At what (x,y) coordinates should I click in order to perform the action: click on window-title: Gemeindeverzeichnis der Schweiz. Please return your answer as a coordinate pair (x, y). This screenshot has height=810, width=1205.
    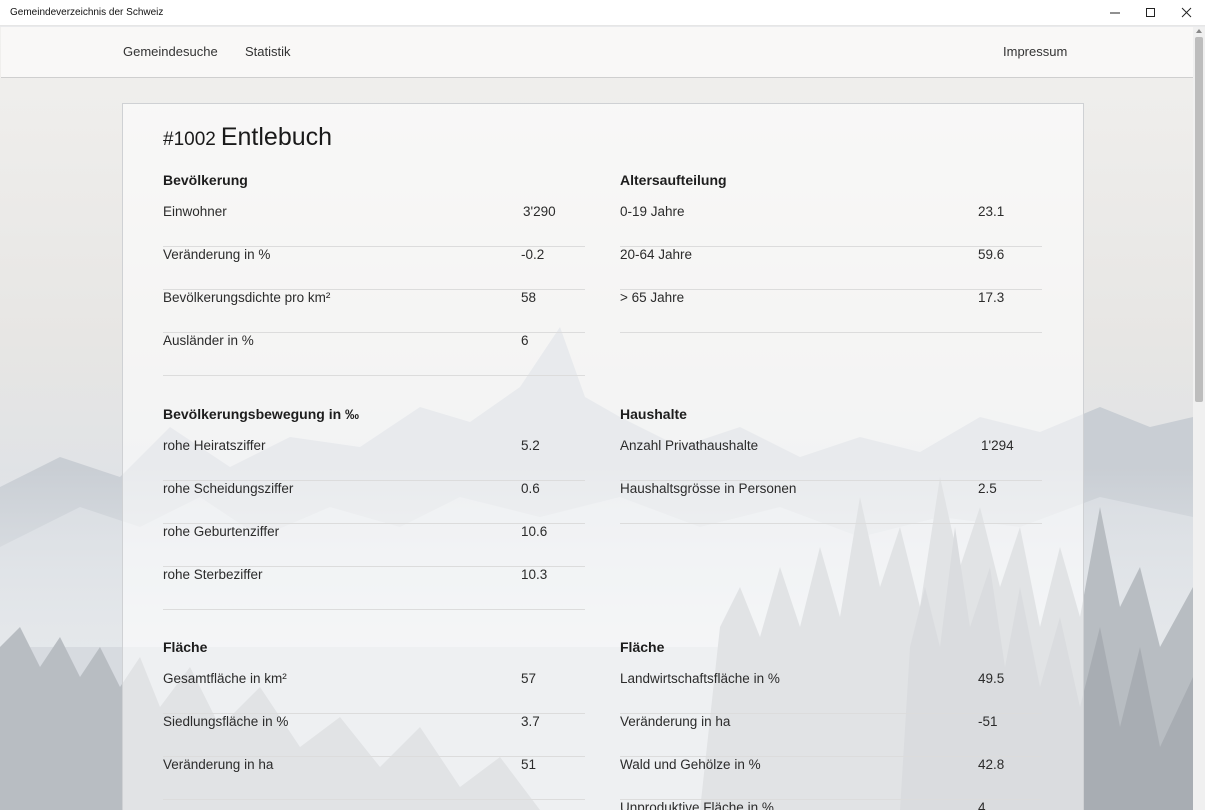
    Looking at the image, I should click on (87, 12).